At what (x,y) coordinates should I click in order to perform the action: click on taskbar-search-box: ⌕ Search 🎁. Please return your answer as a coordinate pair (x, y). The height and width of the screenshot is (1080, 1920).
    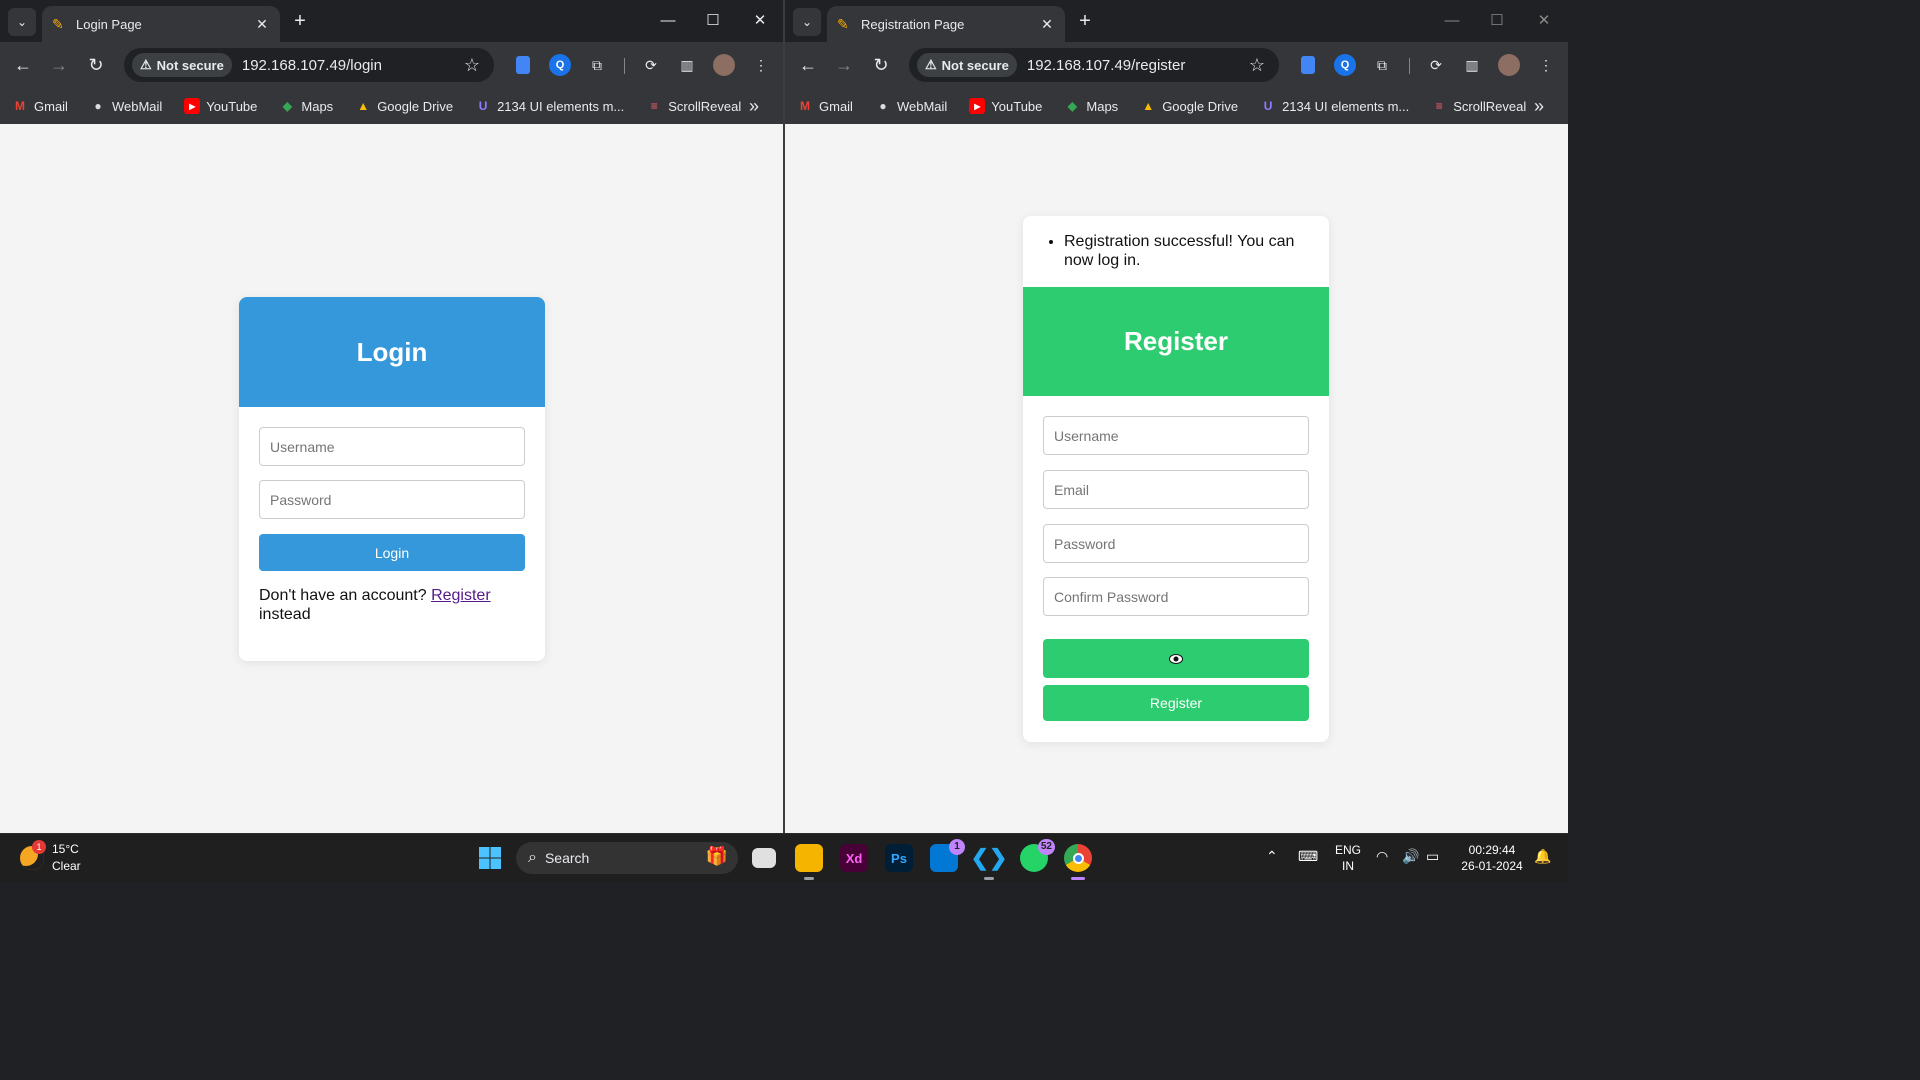
    Looking at the image, I should click on (627, 858).